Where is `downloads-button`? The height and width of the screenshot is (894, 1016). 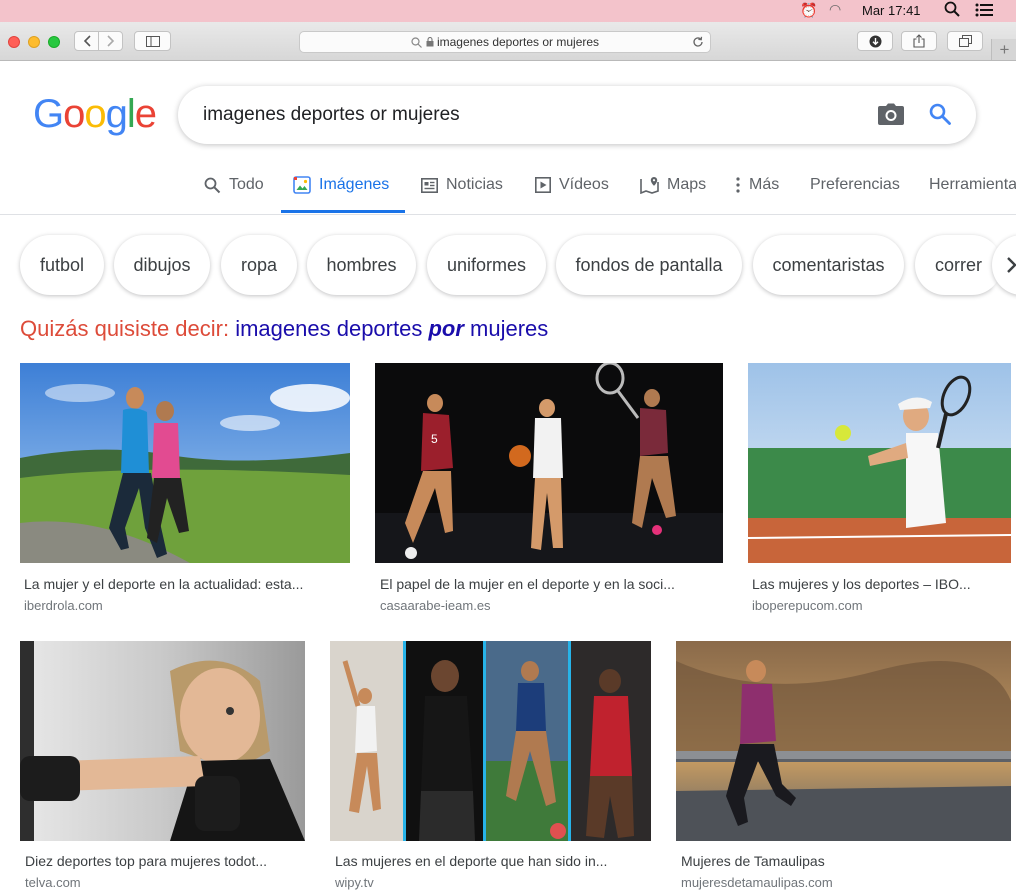 downloads-button is located at coordinates (875, 41).